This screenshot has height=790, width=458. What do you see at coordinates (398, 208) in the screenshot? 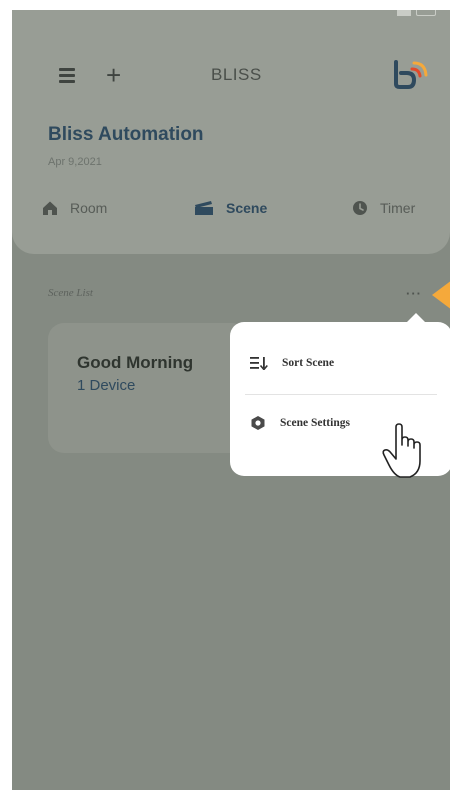
I see `tab-timer-label: Timer` at bounding box center [398, 208].